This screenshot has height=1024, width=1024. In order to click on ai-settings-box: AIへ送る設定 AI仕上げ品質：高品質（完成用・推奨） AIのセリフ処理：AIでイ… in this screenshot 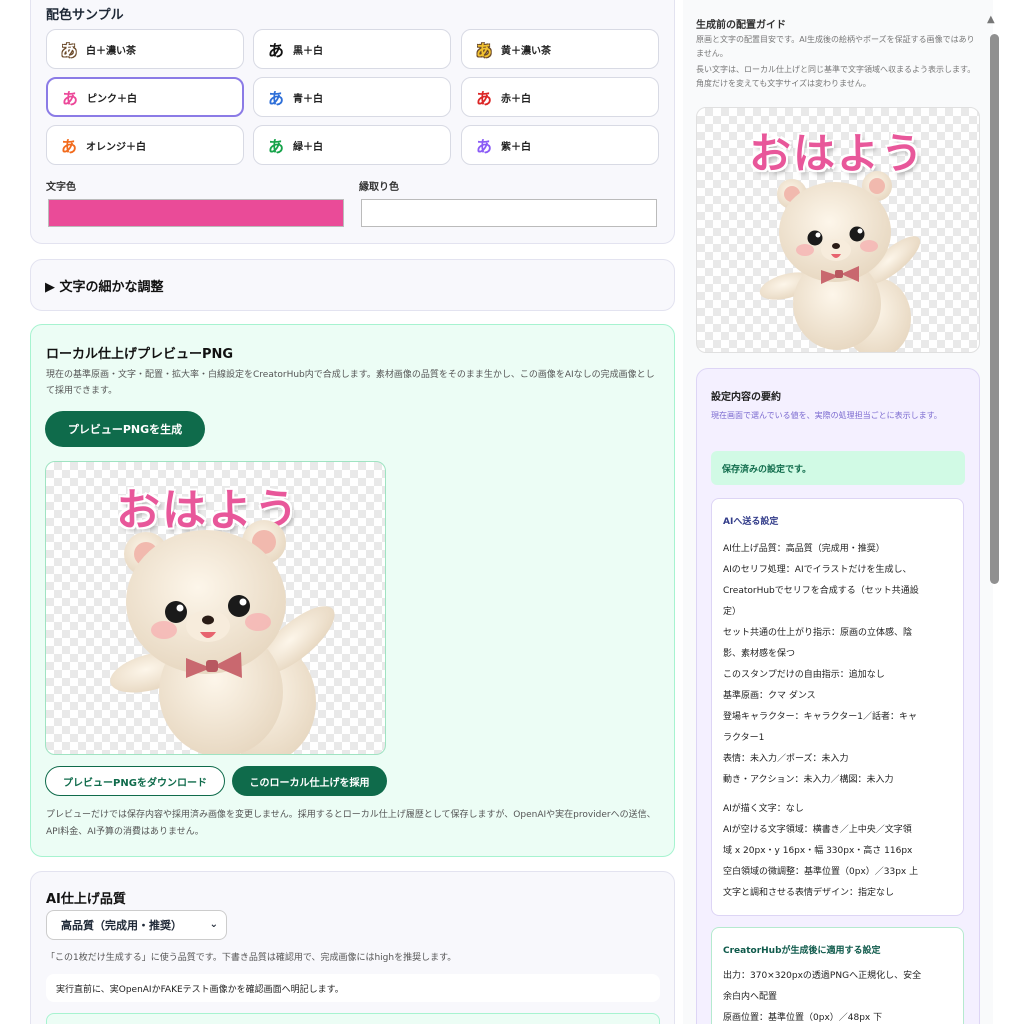, I will do `click(837, 707)`.